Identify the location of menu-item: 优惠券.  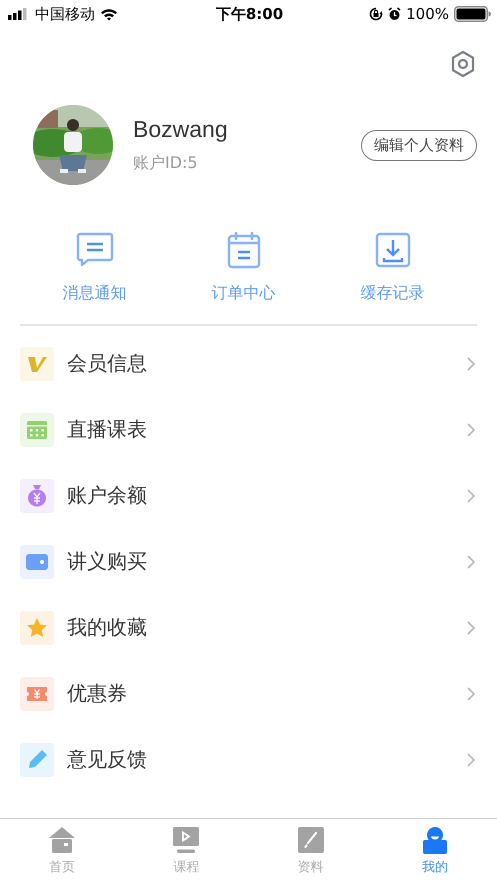
(267, 693).